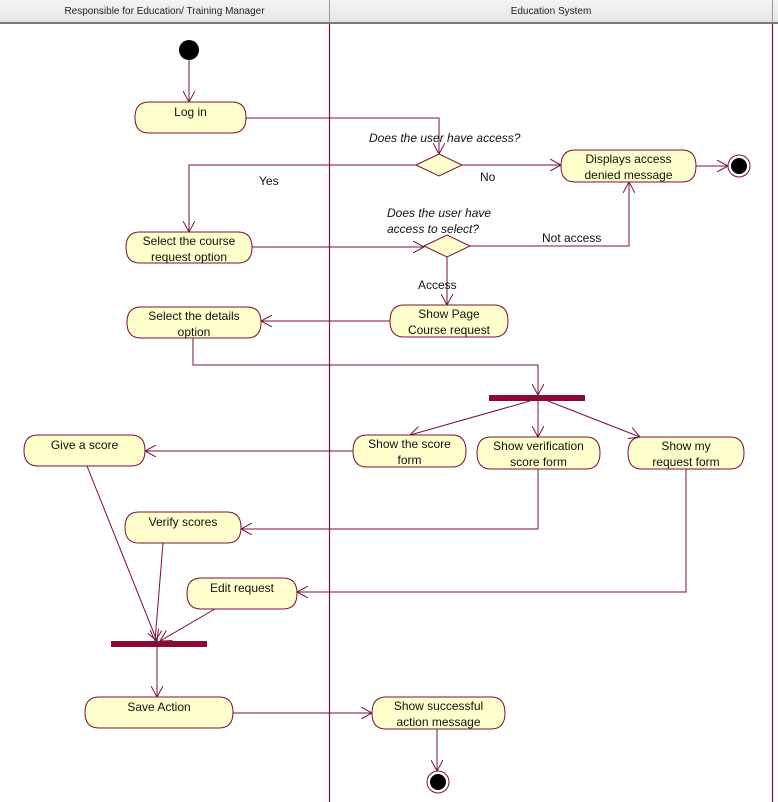 The width and height of the screenshot is (778, 802). What do you see at coordinates (158, 707) in the screenshot?
I see `activity-label: Save Action` at bounding box center [158, 707].